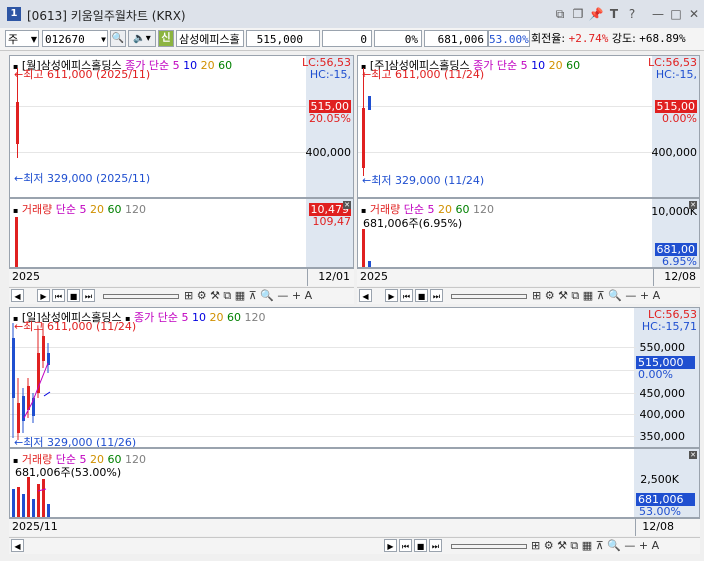 The height and width of the screenshot is (561, 704). I want to click on weekly-date-bar: 2025 12/08, so click(528, 277).